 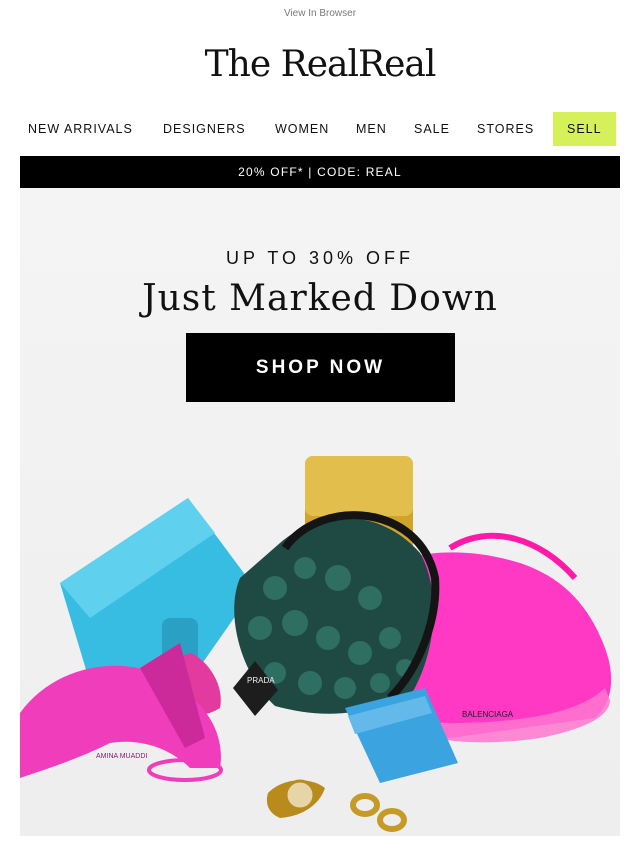 What do you see at coordinates (432, 129) in the screenshot?
I see `nav-sale: SALE` at bounding box center [432, 129].